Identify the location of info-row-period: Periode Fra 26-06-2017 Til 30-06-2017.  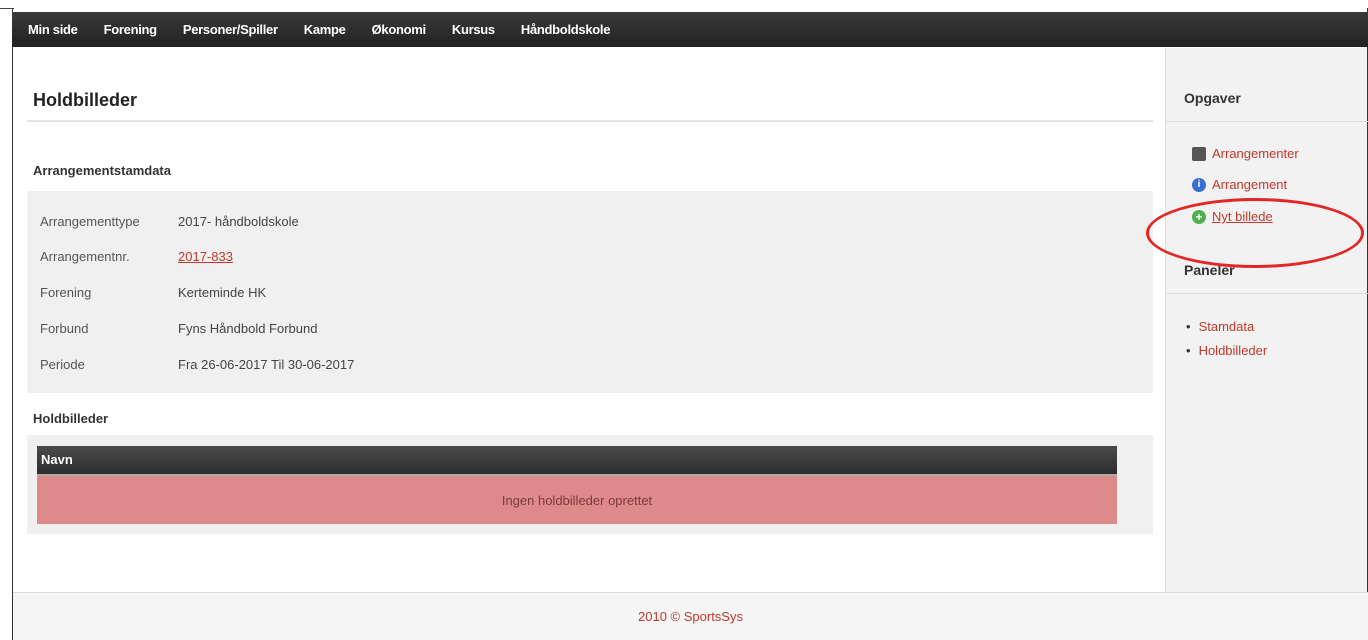
(197, 364).